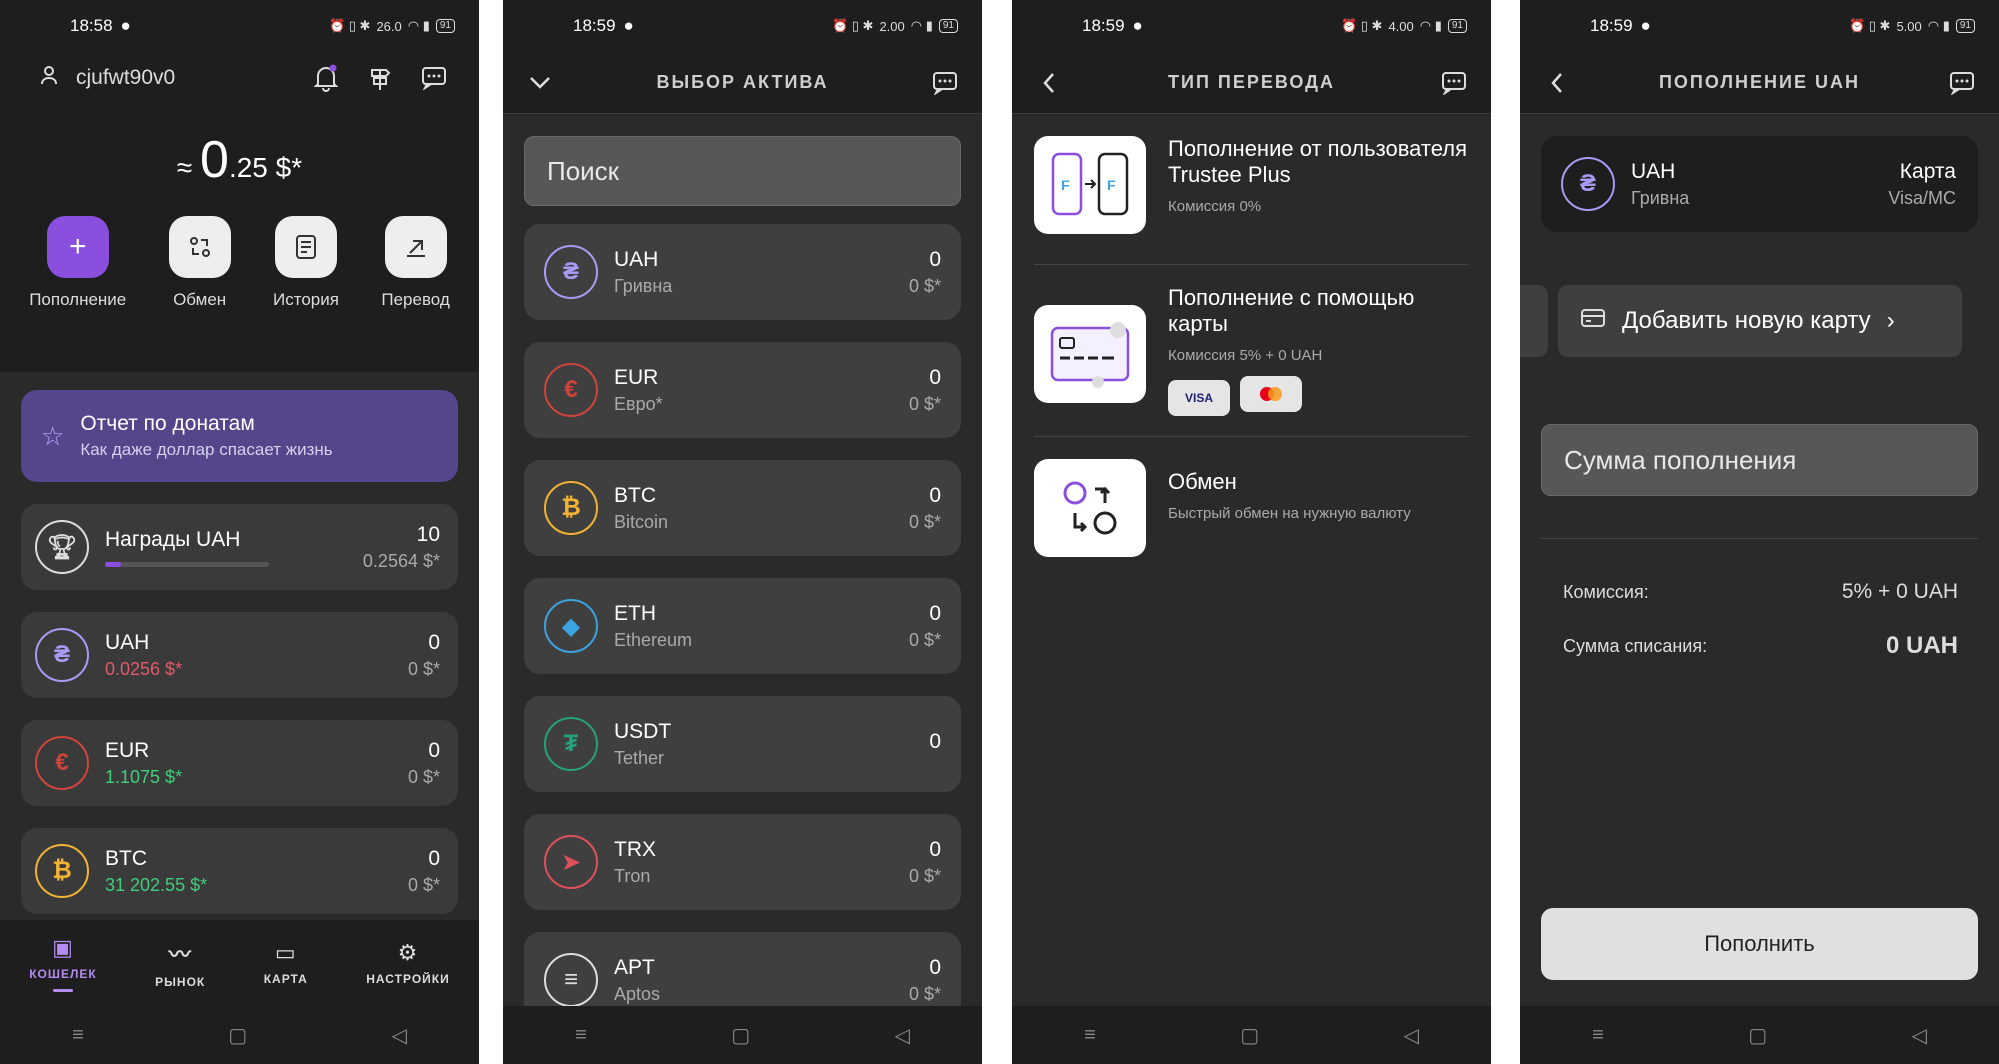 Image resolution: width=1999 pixels, height=1064 pixels. I want to click on currency-method-card: ₴ UAH Гривна Карта Visa/MC, so click(1759, 184).